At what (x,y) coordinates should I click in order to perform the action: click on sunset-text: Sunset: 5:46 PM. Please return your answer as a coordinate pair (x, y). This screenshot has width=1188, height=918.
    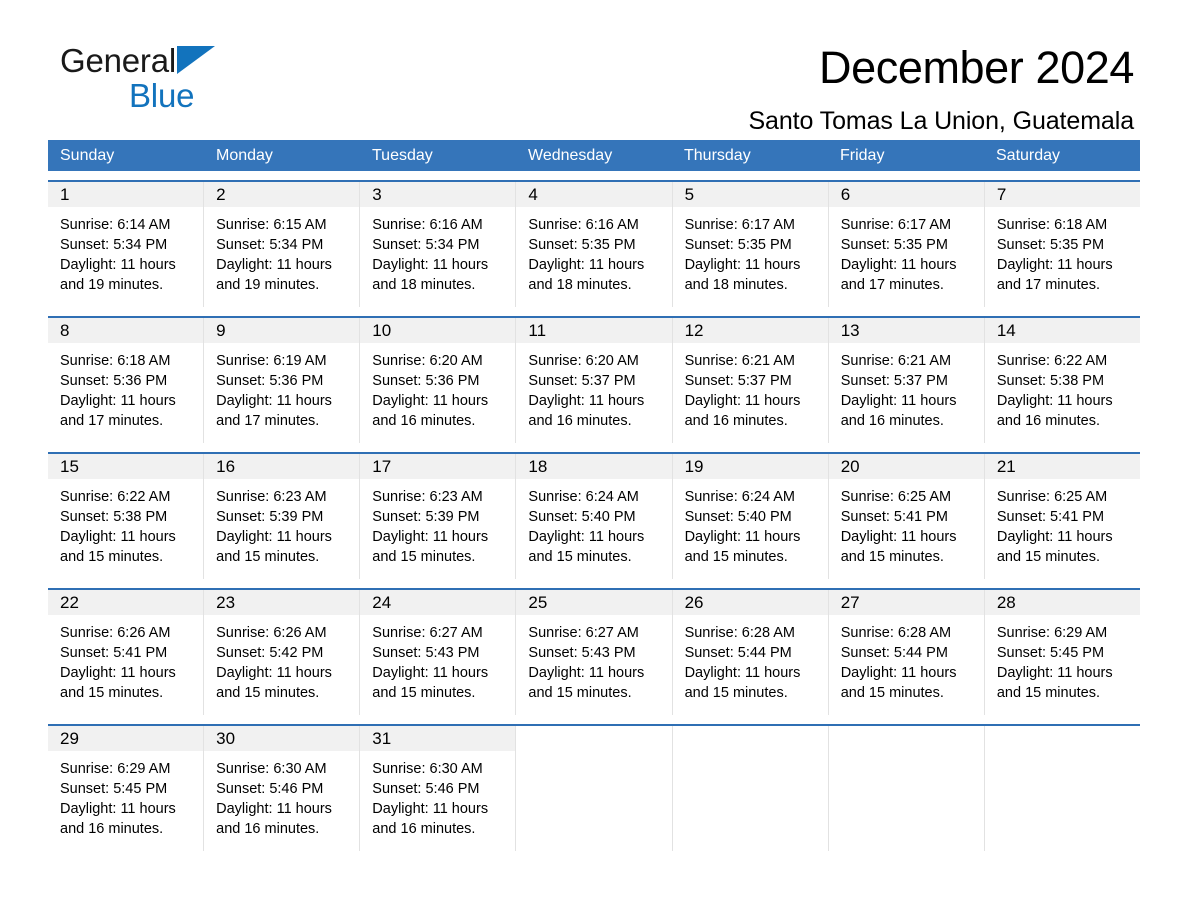
    Looking at the image, I should click on (270, 789).